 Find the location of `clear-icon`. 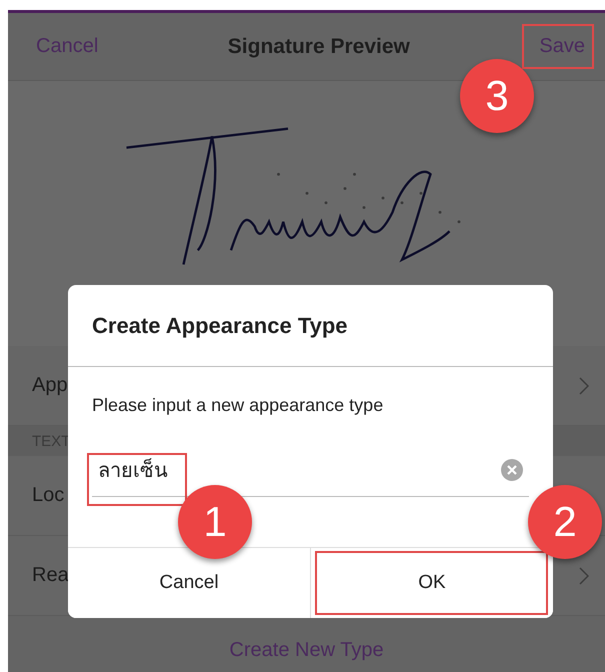

clear-icon is located at coordinates (512, 470).